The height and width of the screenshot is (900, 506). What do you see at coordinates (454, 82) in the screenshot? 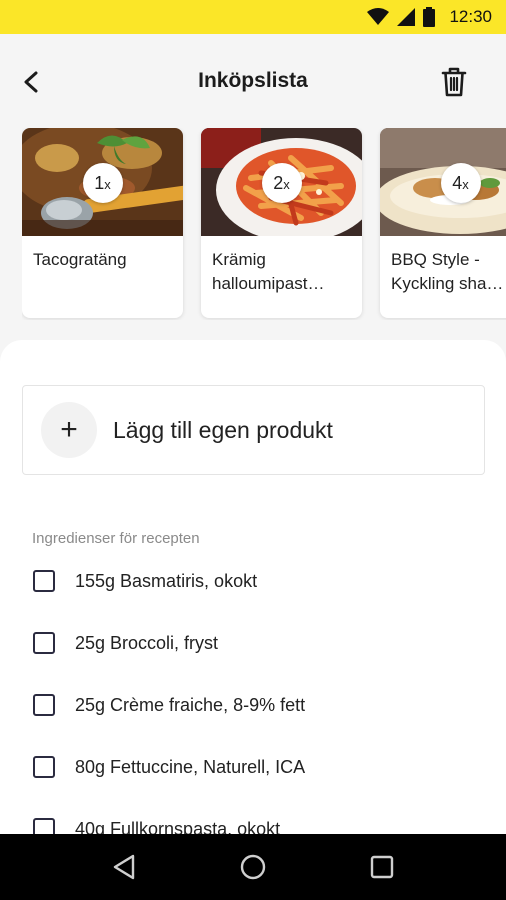
I see `trash-icon` at bounding box center [454, 82].